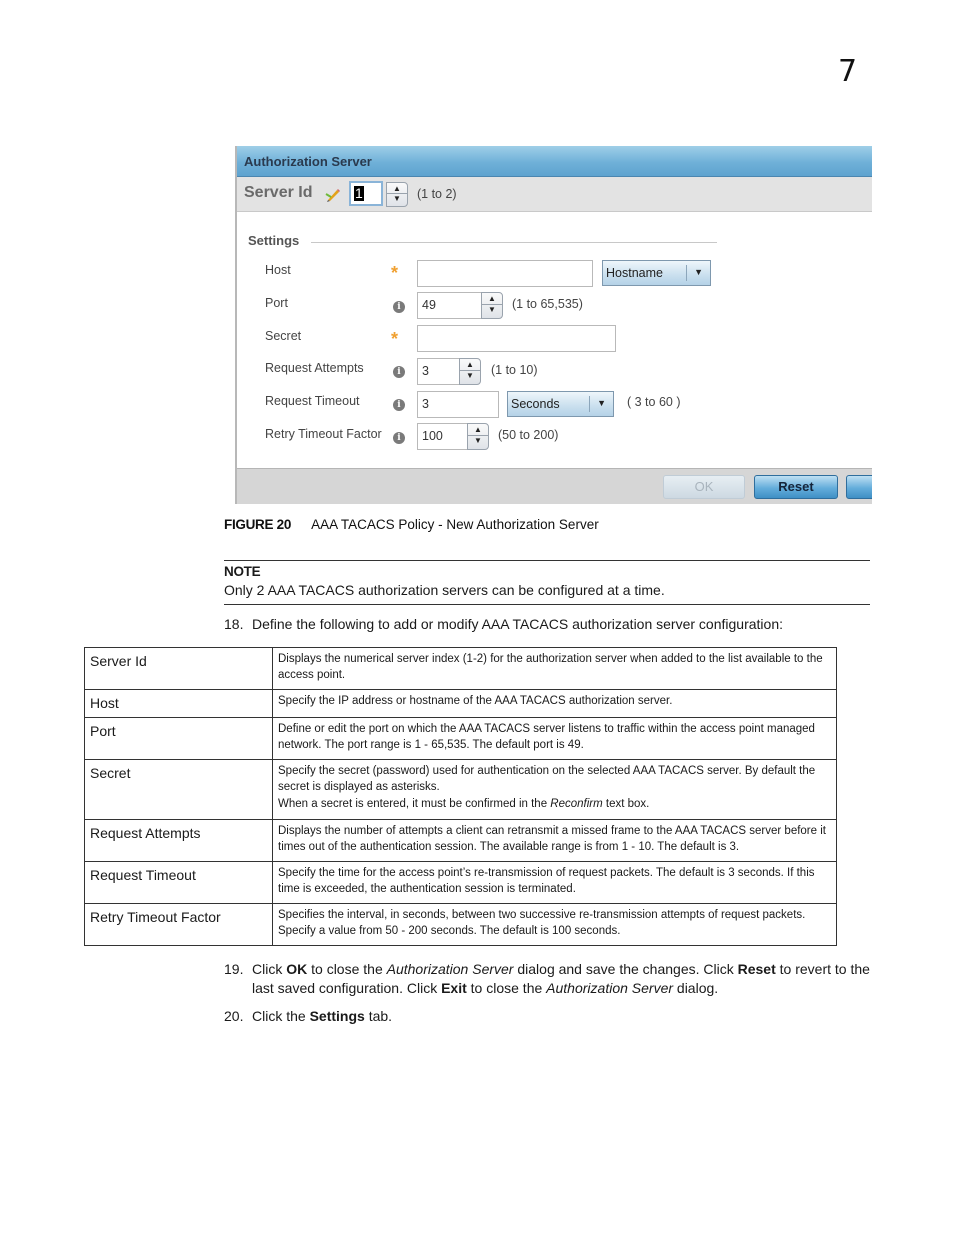  I want to click on step-20-text: Click the Settings tab., so click(322, 1016).